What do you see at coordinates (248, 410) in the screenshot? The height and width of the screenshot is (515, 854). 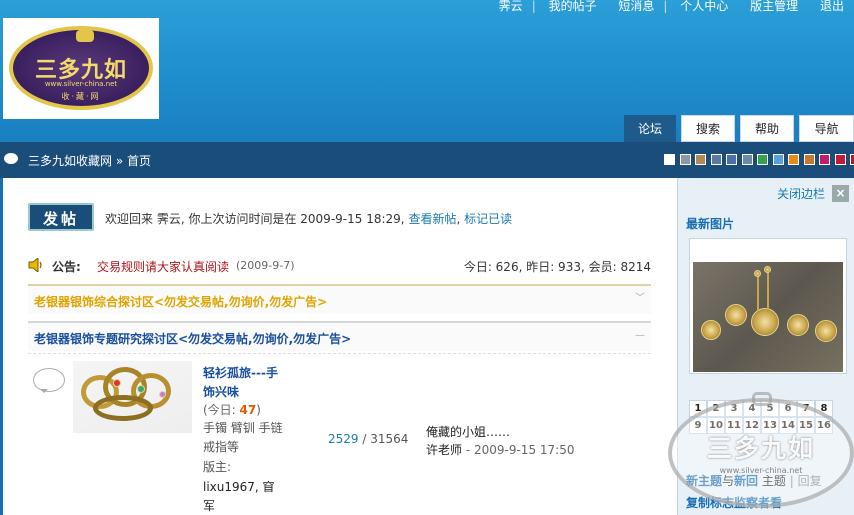 I see `today-number: 47` at bounding box center [248, 410].